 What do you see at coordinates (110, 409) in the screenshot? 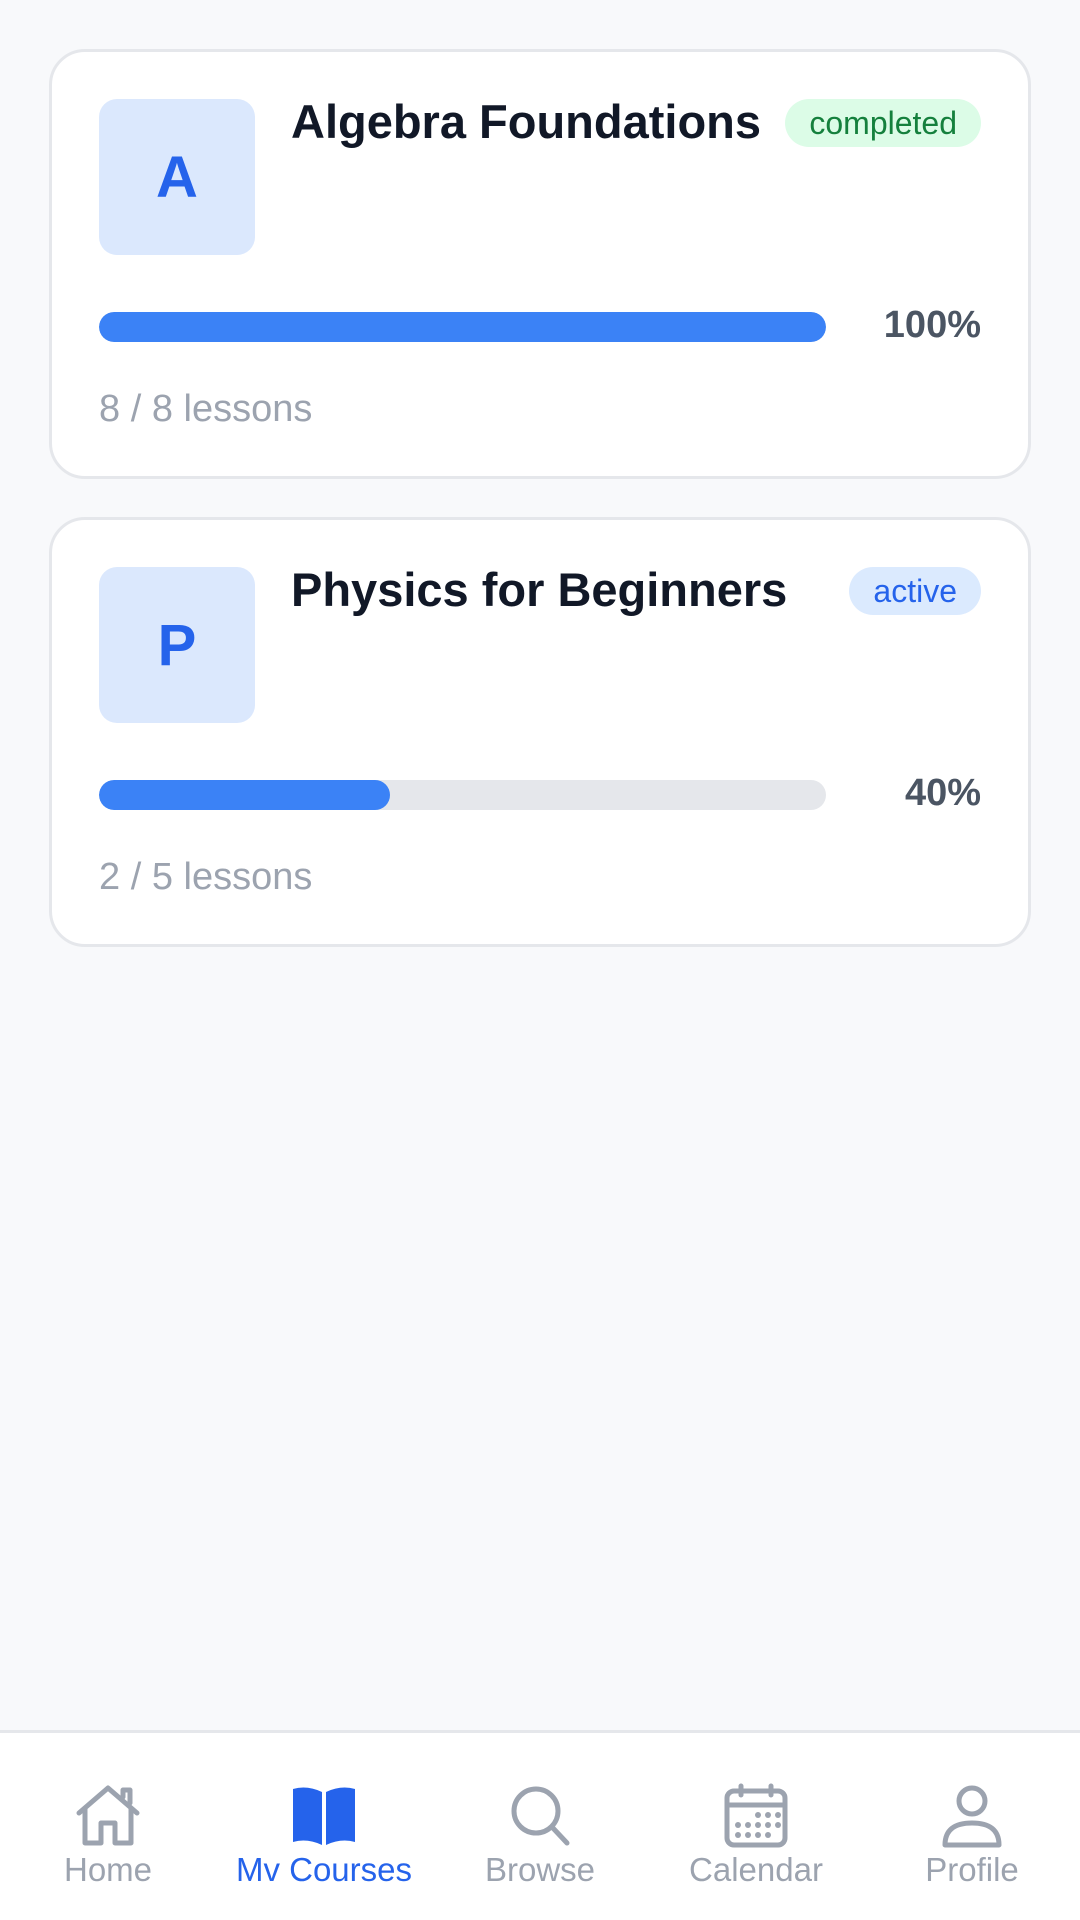
I see `lessons-done: 8` at bounding box center [110, 409].